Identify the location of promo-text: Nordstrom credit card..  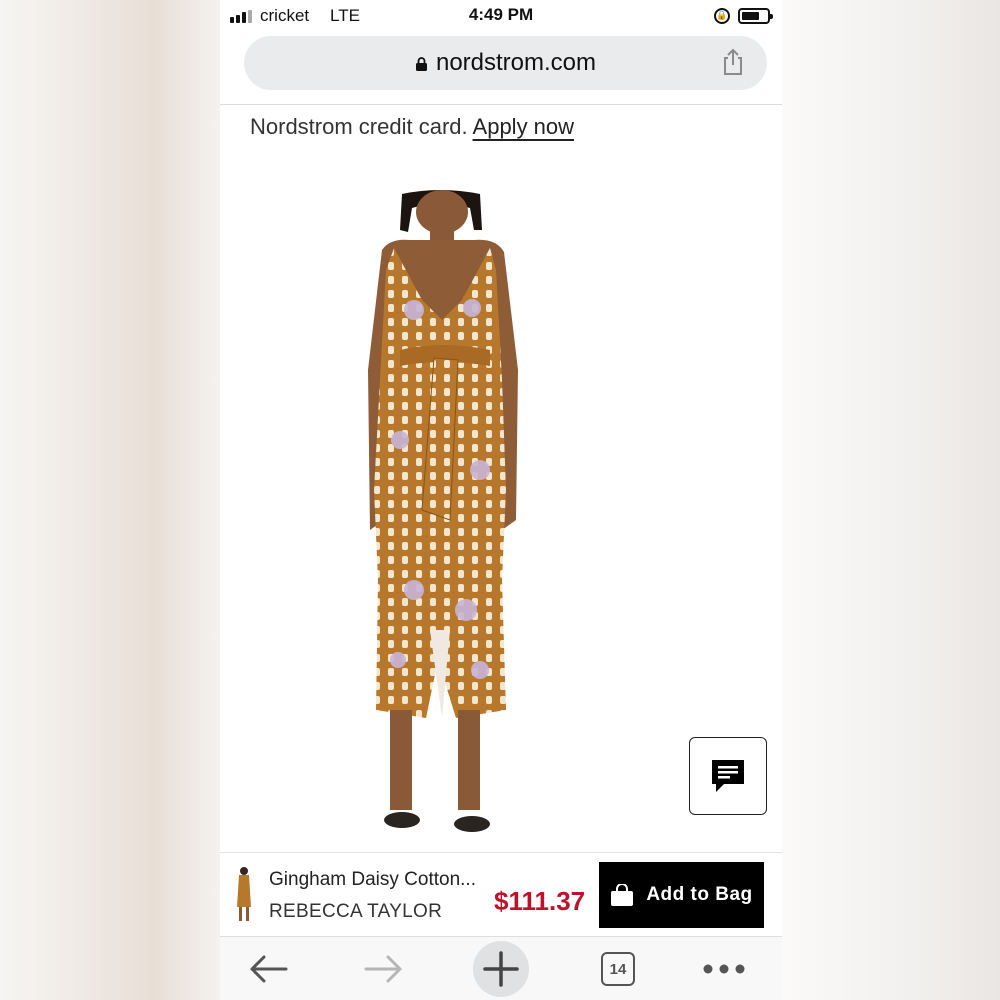
(359, 126).